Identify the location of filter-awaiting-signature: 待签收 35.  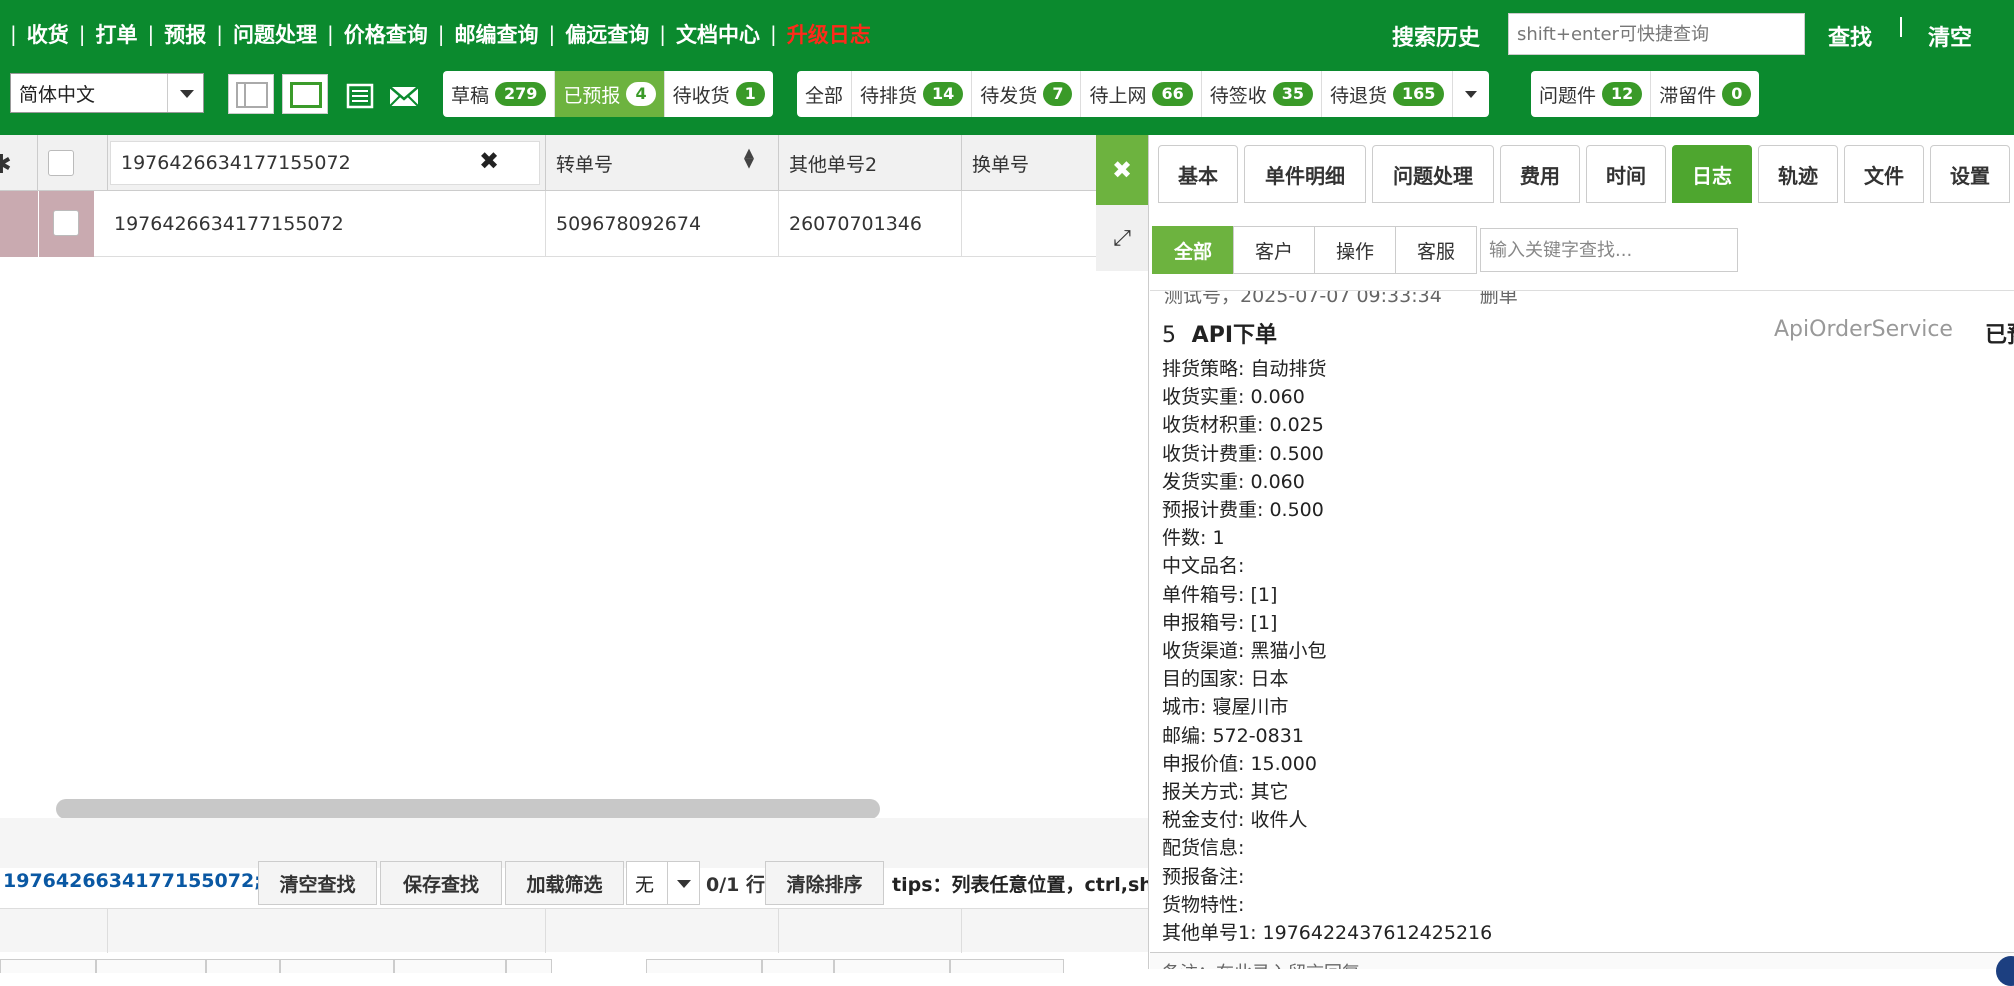
(1262, 94).